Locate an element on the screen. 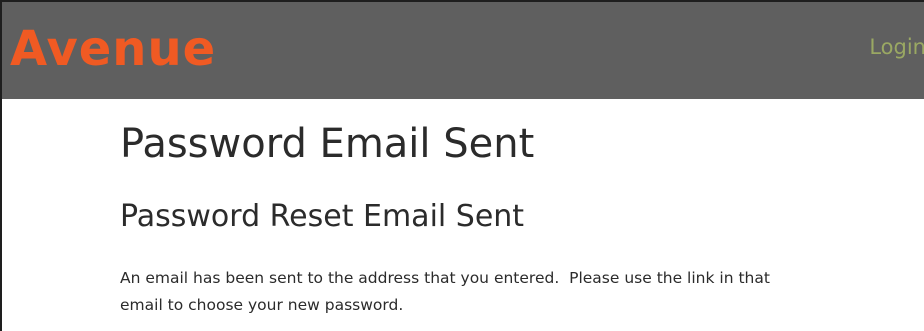  brand-wordmark: Avenue is located at coordinates (113, 49).